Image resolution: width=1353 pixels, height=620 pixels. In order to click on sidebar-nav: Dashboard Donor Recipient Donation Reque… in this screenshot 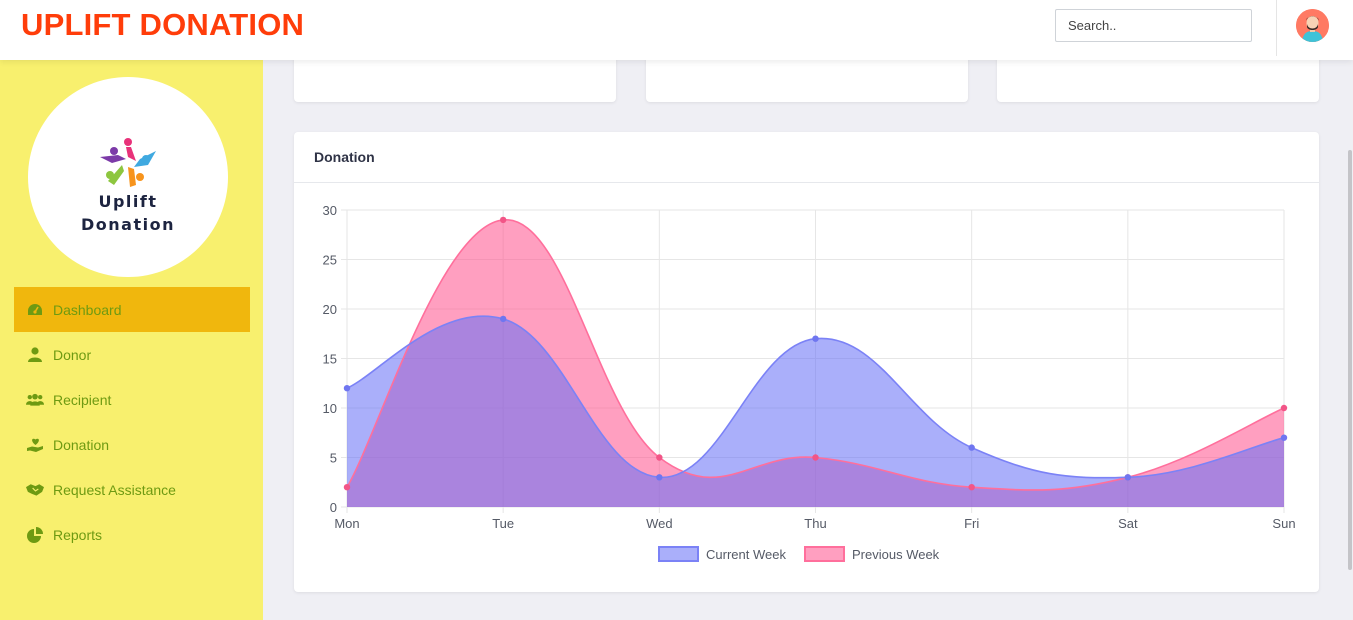, I will do `click(132, 422)`.